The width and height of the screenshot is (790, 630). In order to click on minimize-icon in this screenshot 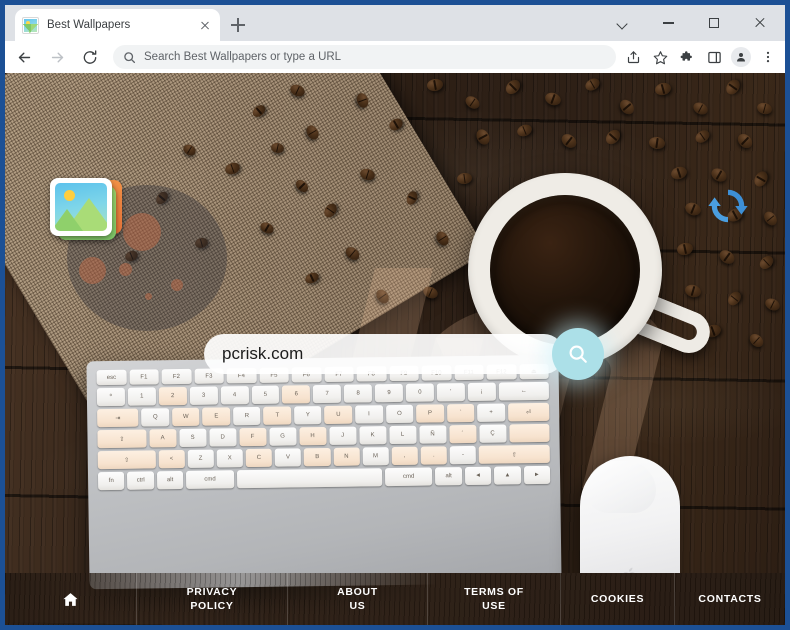, I will do `click(668, 23)`.